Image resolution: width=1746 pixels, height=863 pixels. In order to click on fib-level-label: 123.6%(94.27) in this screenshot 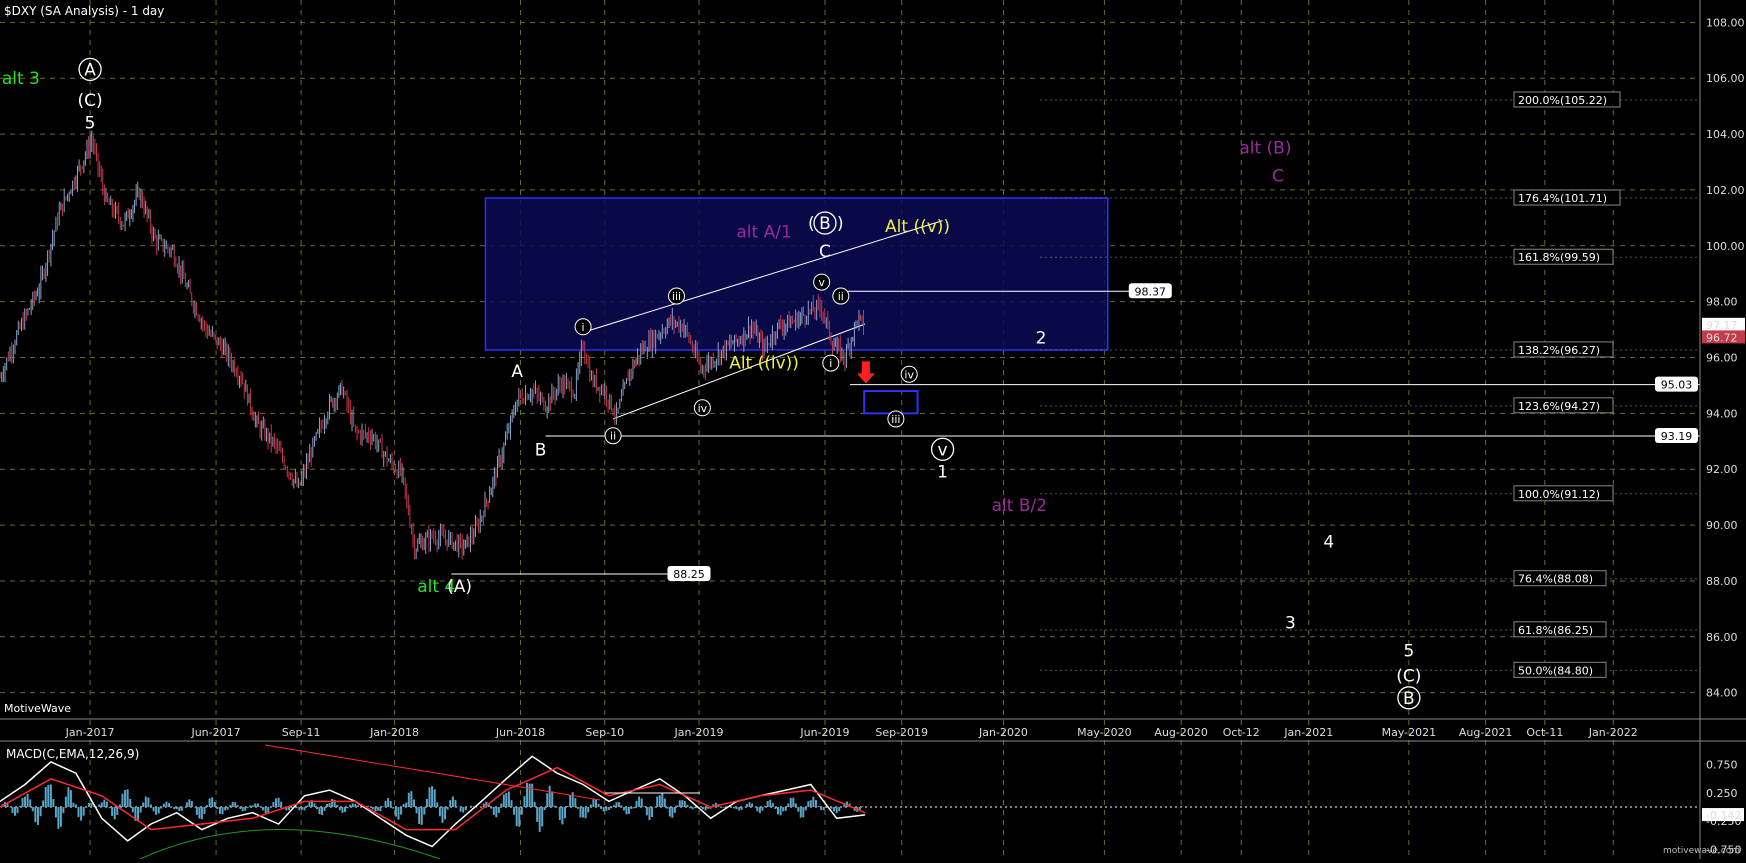, I will do `click(1559, 406)`.